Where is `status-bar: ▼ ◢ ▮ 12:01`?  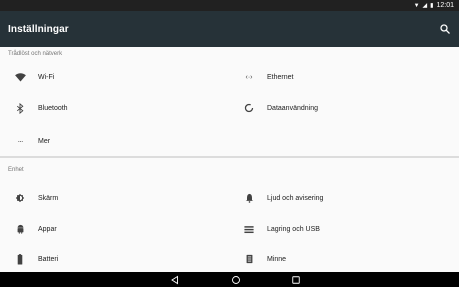 status-bar: ▼ ◢ ▮ 12:01 is located at coordinates (229, 5).